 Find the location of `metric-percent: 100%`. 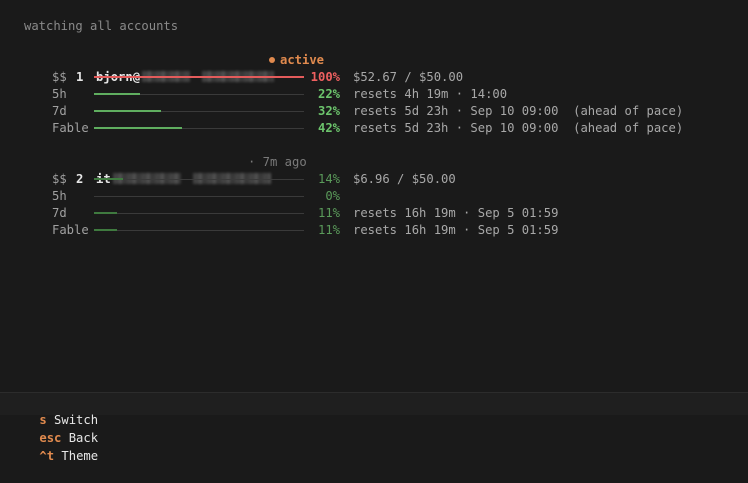

metric-percent: 100% is located at coordinates (325, 77).